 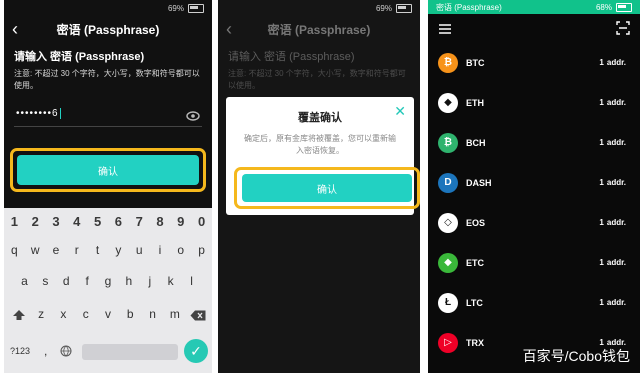 What do you see at coordinates (108, 314) in the screenshot?
I see `letter-key-v: v` at bounding box center [108, 314].